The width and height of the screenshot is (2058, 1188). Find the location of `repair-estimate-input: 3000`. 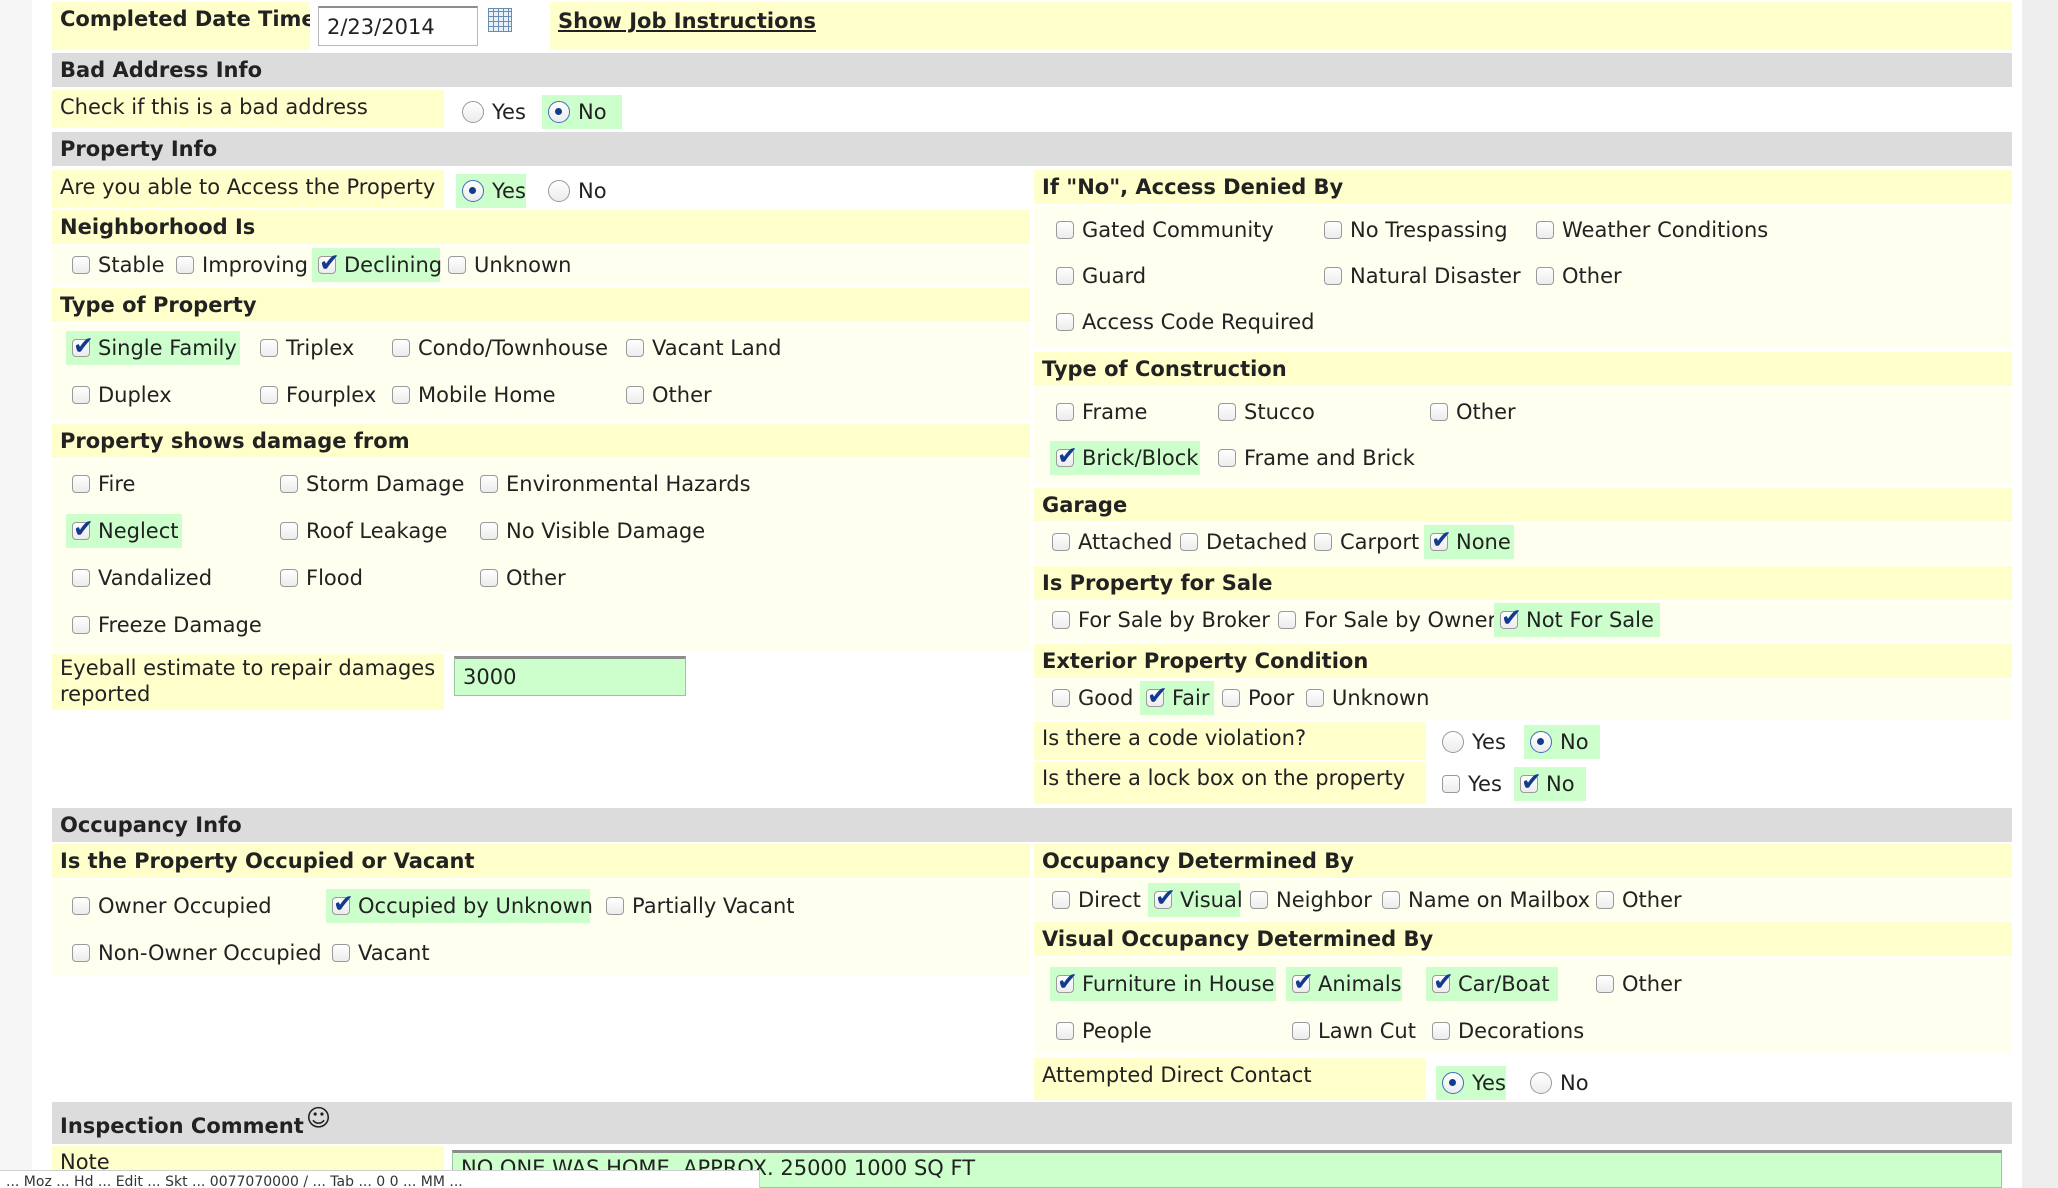

repair-estimate-input: 3000 is located at coordinates (570, 676).